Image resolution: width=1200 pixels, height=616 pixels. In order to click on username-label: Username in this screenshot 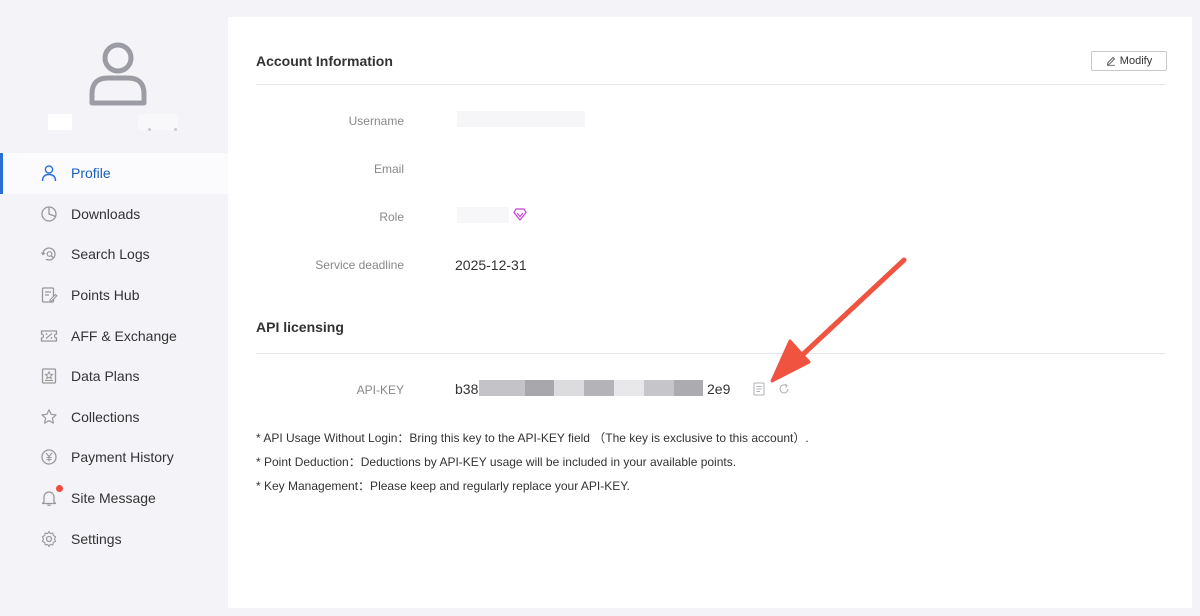, I will do `click(376, 121)`.